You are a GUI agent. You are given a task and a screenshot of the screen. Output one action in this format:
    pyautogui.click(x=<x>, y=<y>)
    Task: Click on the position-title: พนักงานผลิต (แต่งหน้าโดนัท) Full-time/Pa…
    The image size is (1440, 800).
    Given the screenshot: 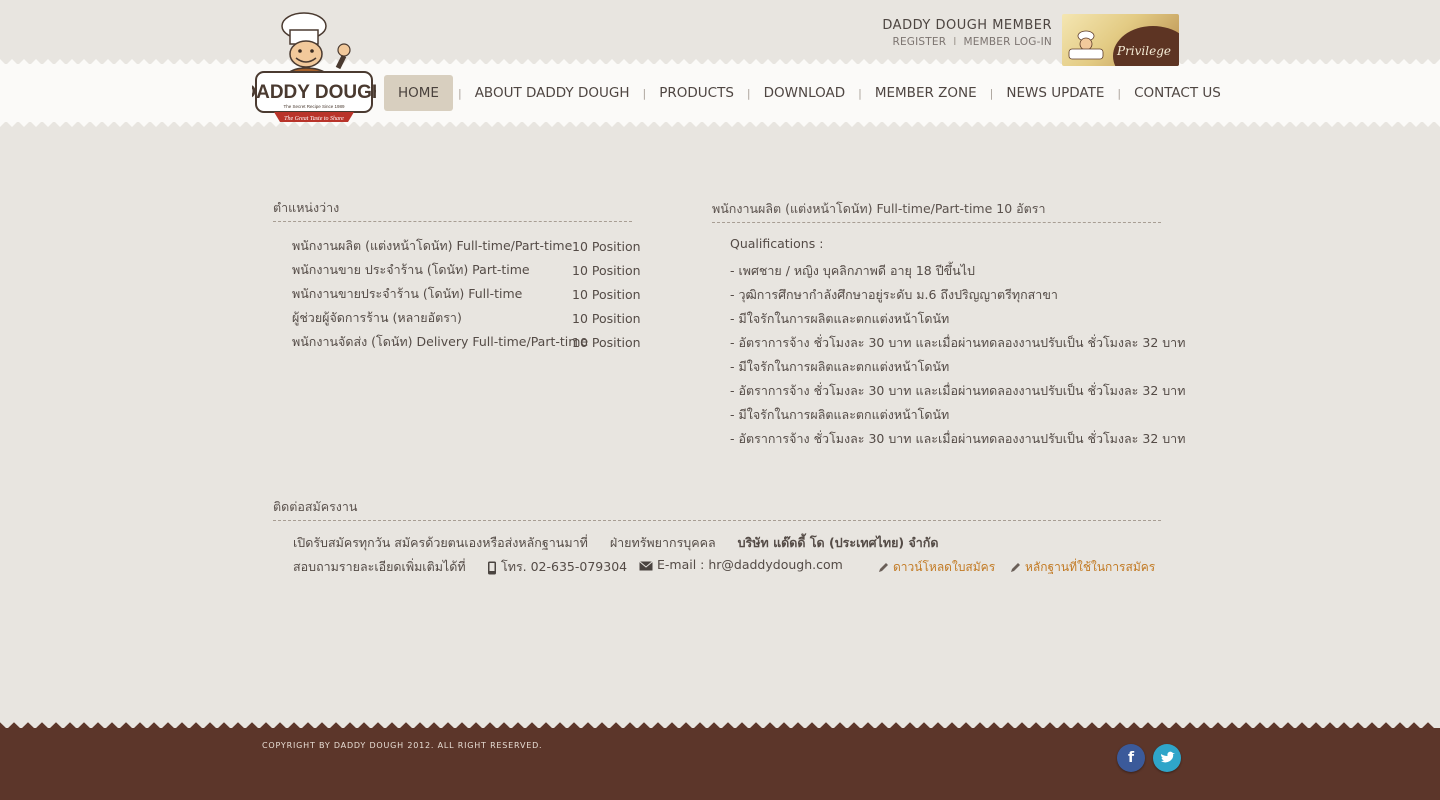 What is the action you would take?
    pyautogui.click(x=432, y=246)
    